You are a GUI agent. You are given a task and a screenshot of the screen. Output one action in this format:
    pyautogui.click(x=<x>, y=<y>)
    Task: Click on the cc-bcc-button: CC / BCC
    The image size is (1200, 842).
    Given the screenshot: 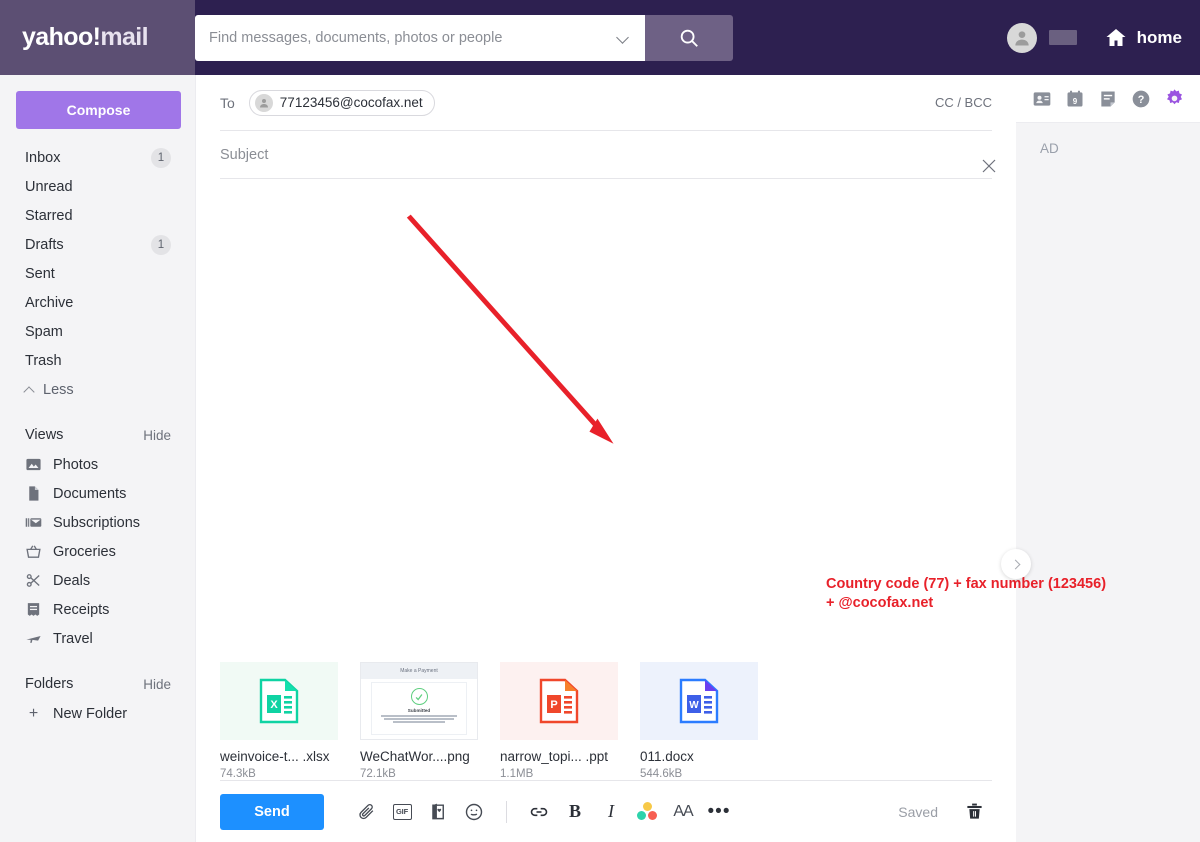 What is the action you would take?
    pyautogui.click(x=963, y=102)
    